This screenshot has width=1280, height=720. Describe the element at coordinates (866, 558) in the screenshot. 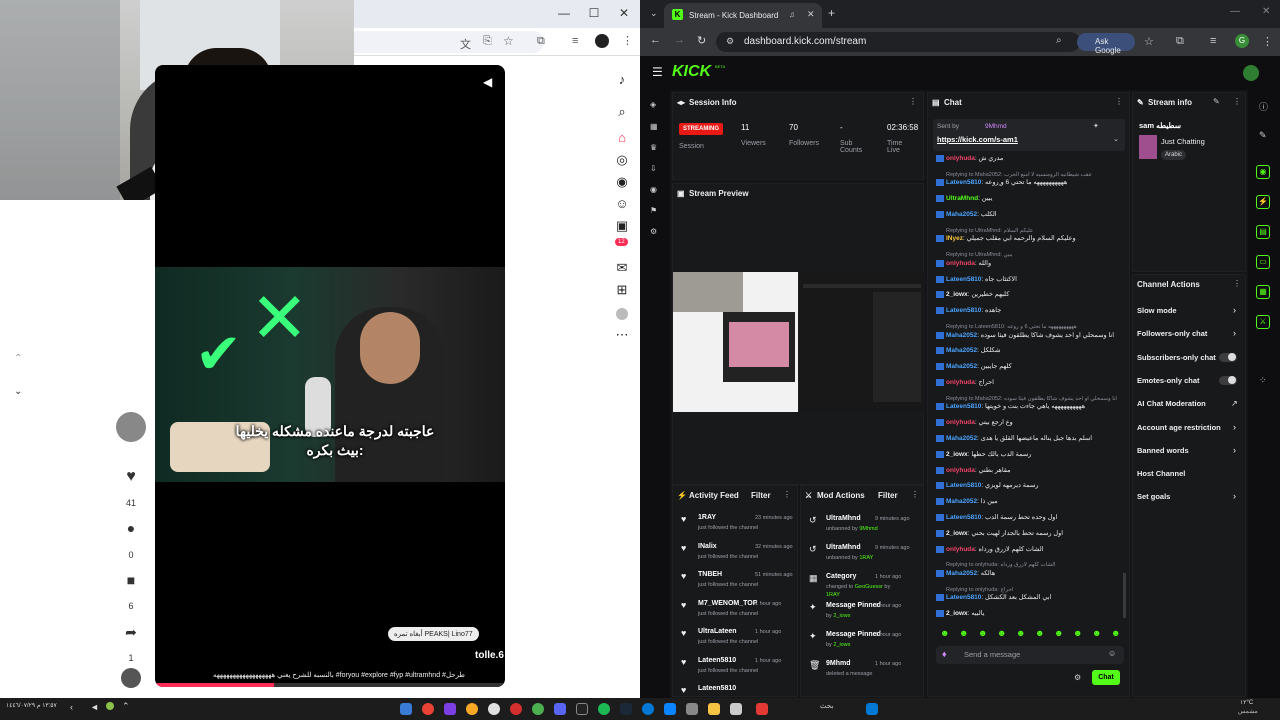

I see `mod-action-by: 1RAY` at that location.